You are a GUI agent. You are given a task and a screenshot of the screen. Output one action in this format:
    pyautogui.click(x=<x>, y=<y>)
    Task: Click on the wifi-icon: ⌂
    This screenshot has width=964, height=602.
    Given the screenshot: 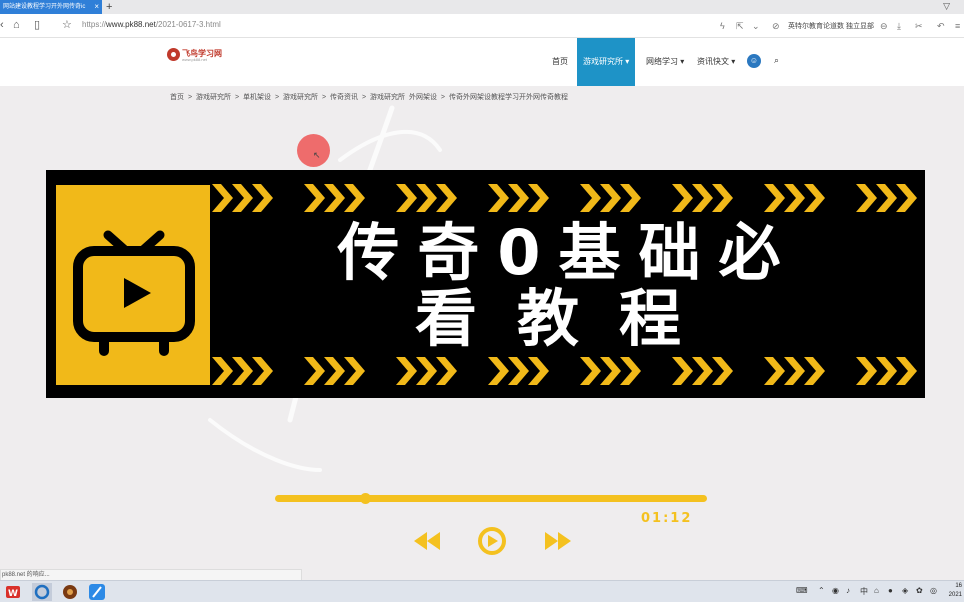 What is the action you would take?
    pyautogui.click(x=876, y=590)
    